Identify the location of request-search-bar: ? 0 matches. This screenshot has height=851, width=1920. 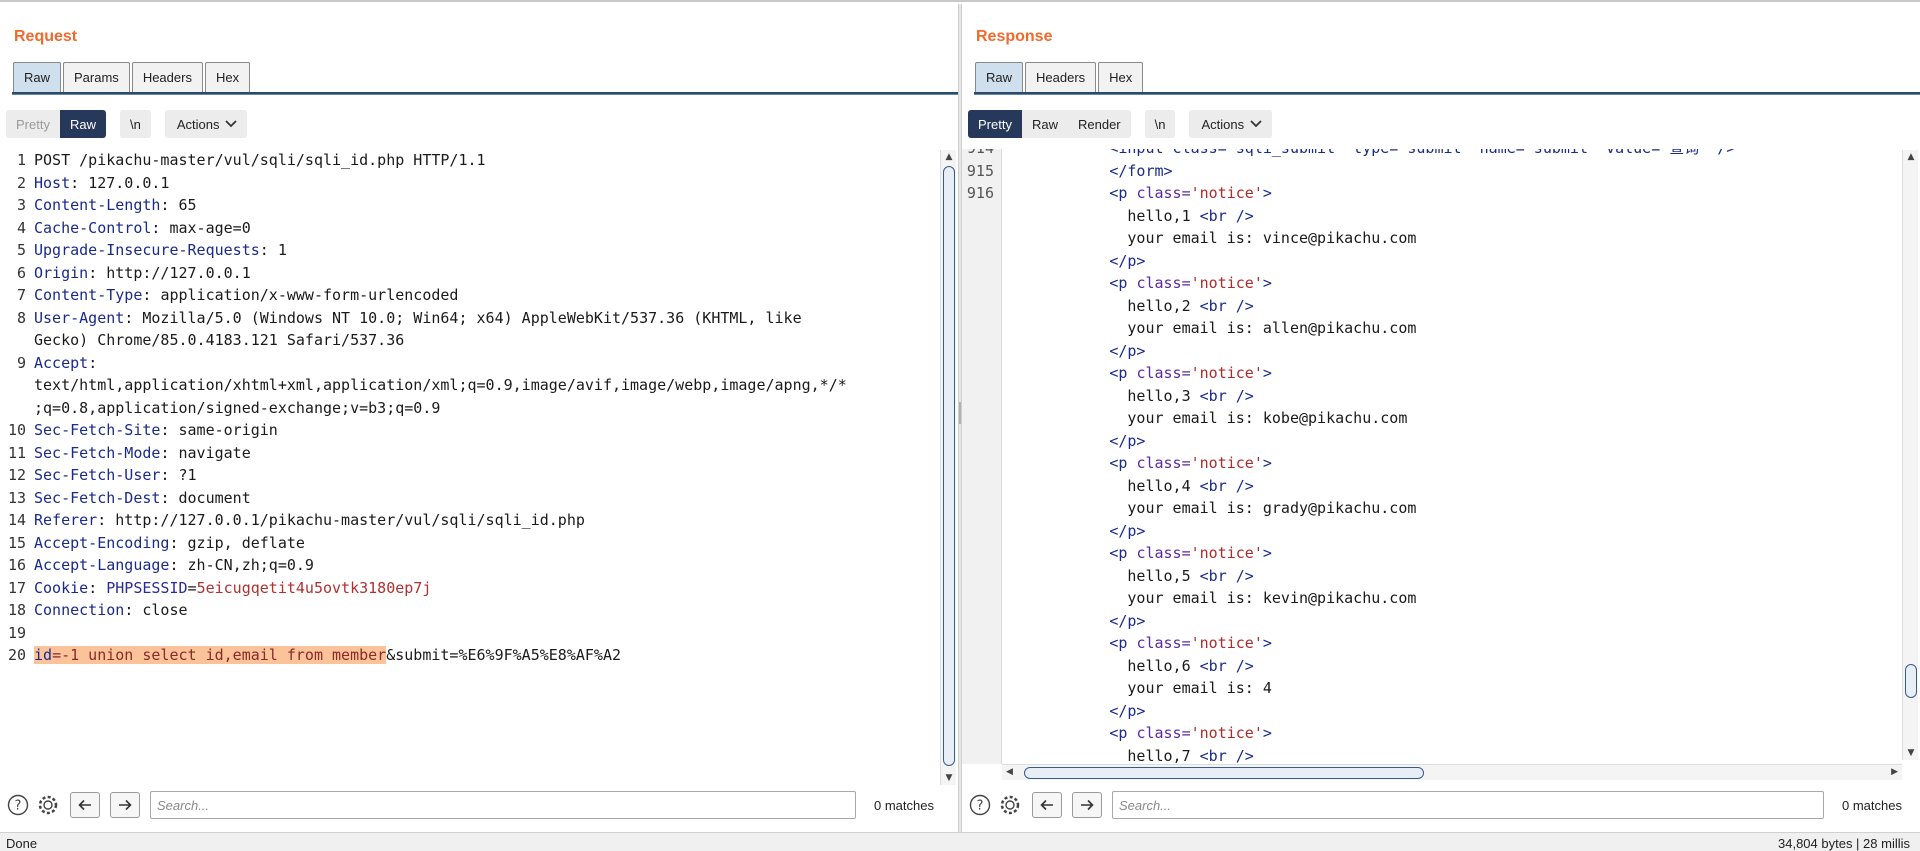
(479, 805).